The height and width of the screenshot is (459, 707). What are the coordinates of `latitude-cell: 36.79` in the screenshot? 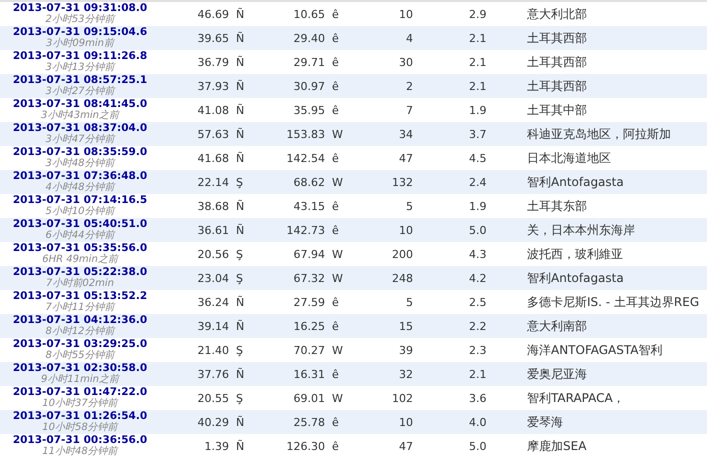 It's located at (213, 62).